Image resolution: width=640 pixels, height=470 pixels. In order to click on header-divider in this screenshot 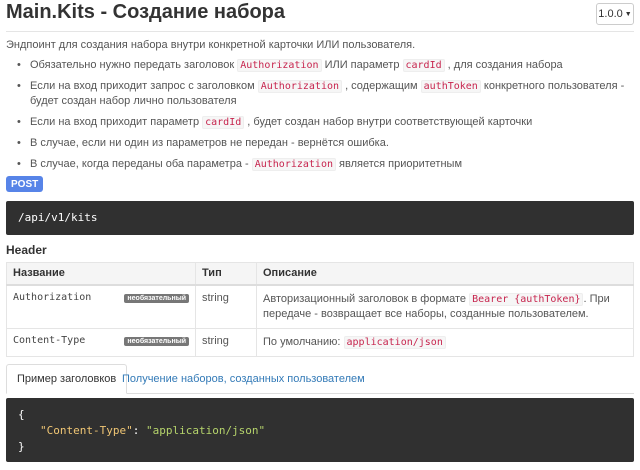, I will do `click(320, 31)`.